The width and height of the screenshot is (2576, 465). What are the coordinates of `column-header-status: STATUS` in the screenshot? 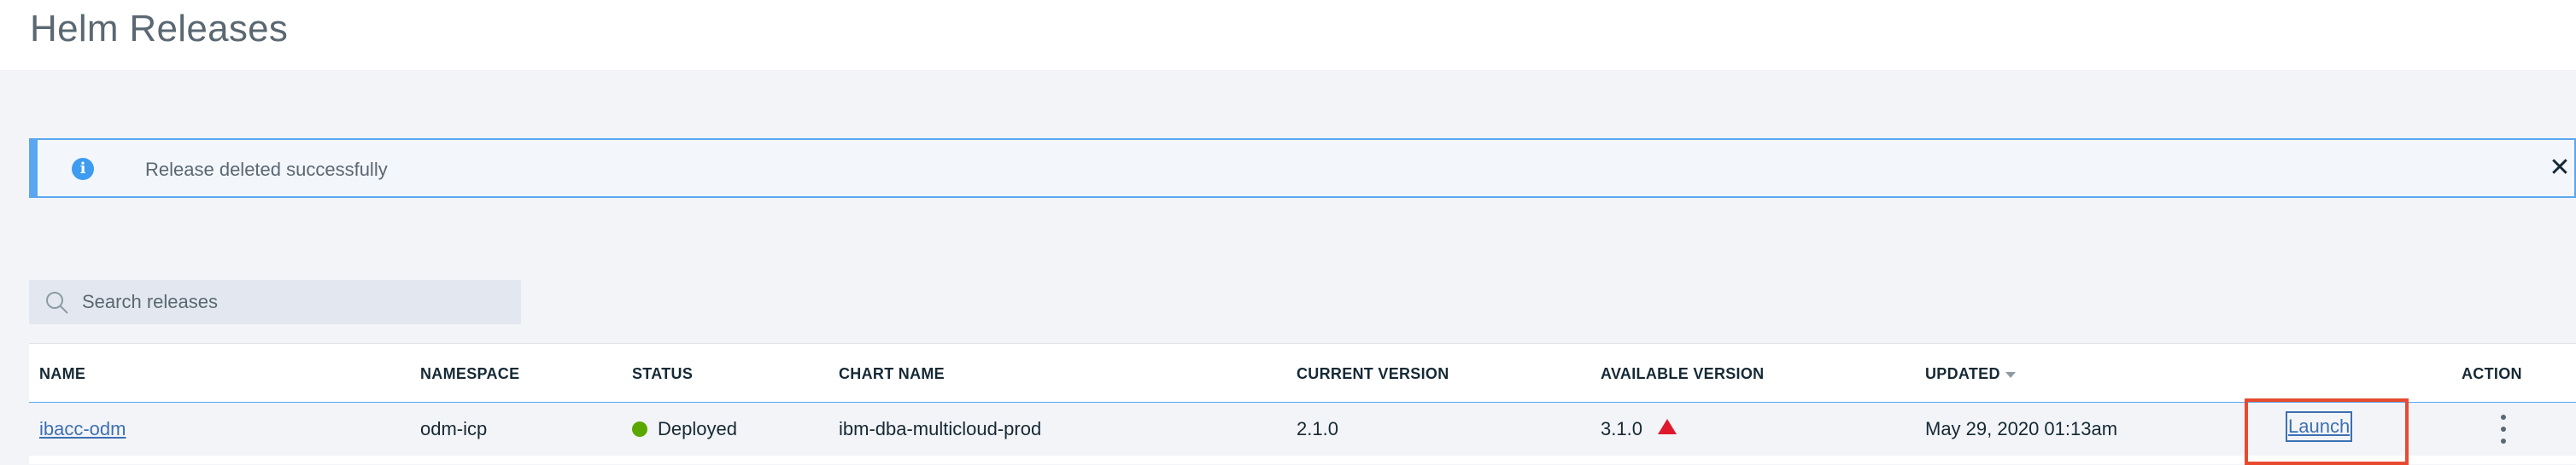 It's located at (662, 374).